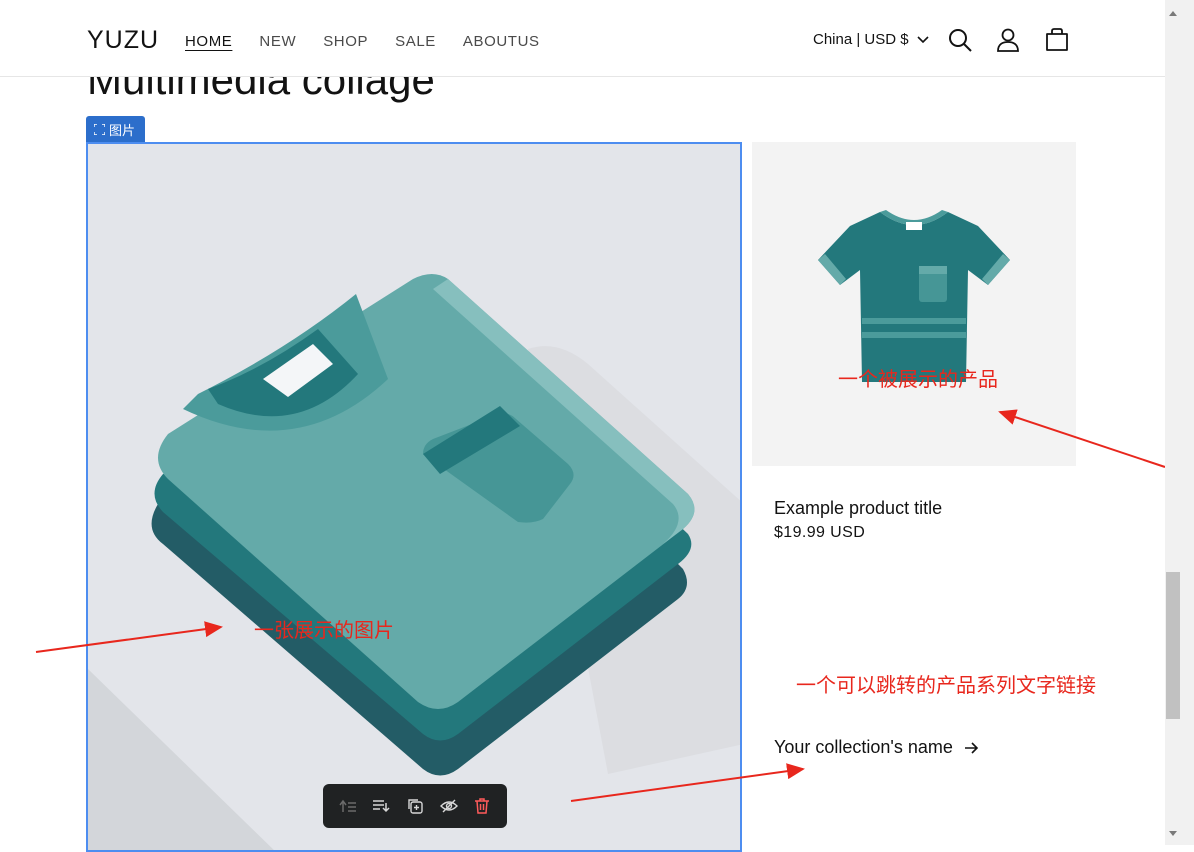 This screenshot has height=852, width=1194. Describe the element at coordinates (923, 39) in the screenshot. I see `chevron-down-icon` at that location.